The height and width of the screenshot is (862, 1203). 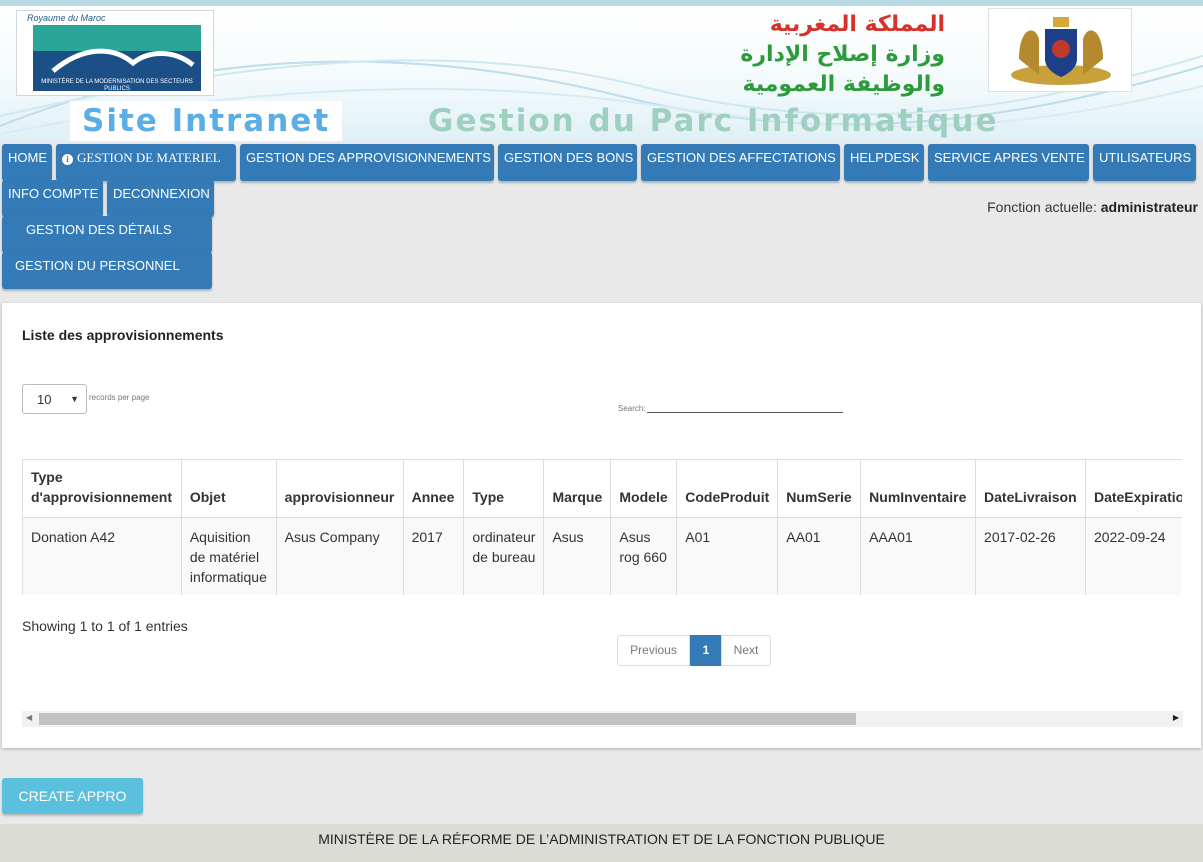 I want to click on column-header: NumInventaire, so click(x=918, y=488).